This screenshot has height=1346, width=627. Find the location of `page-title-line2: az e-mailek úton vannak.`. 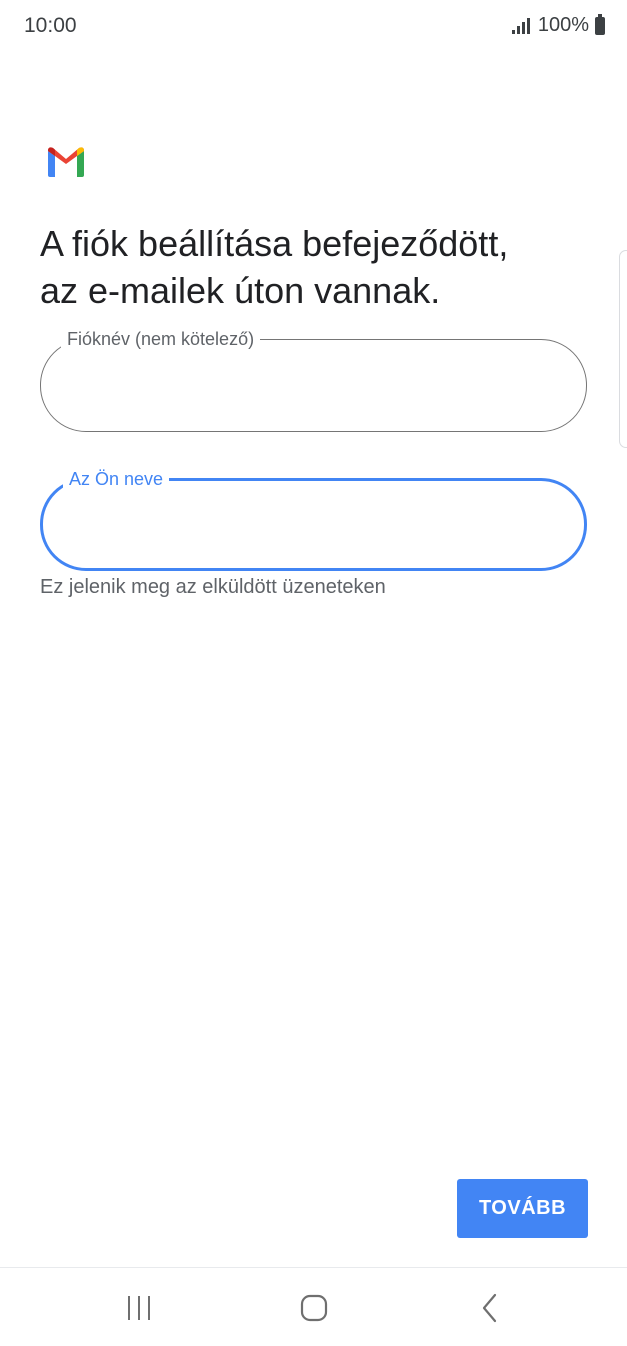

page-title-line2: az e-mailek úton vannak. is located at coordinates (240, 290).